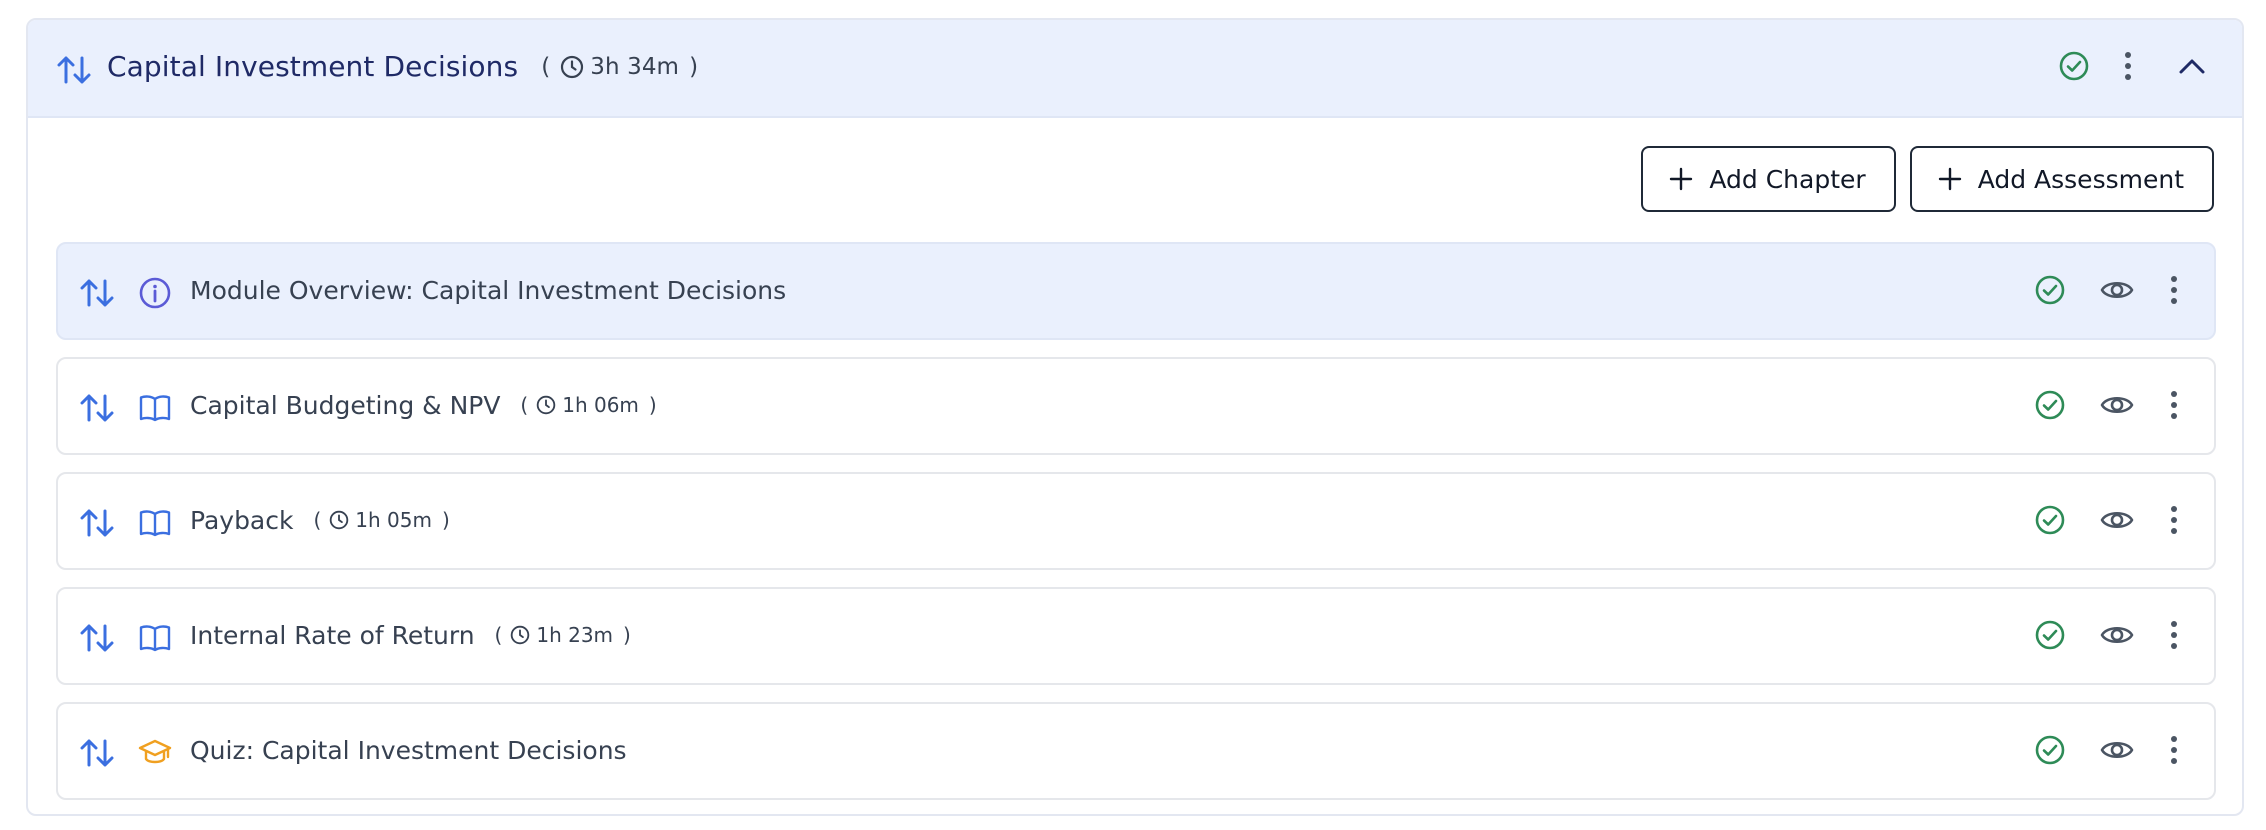  I want to click on list-item-label-wrap: Capital Budgeting & NPV ( 1h 06m ), so click(423, 405).